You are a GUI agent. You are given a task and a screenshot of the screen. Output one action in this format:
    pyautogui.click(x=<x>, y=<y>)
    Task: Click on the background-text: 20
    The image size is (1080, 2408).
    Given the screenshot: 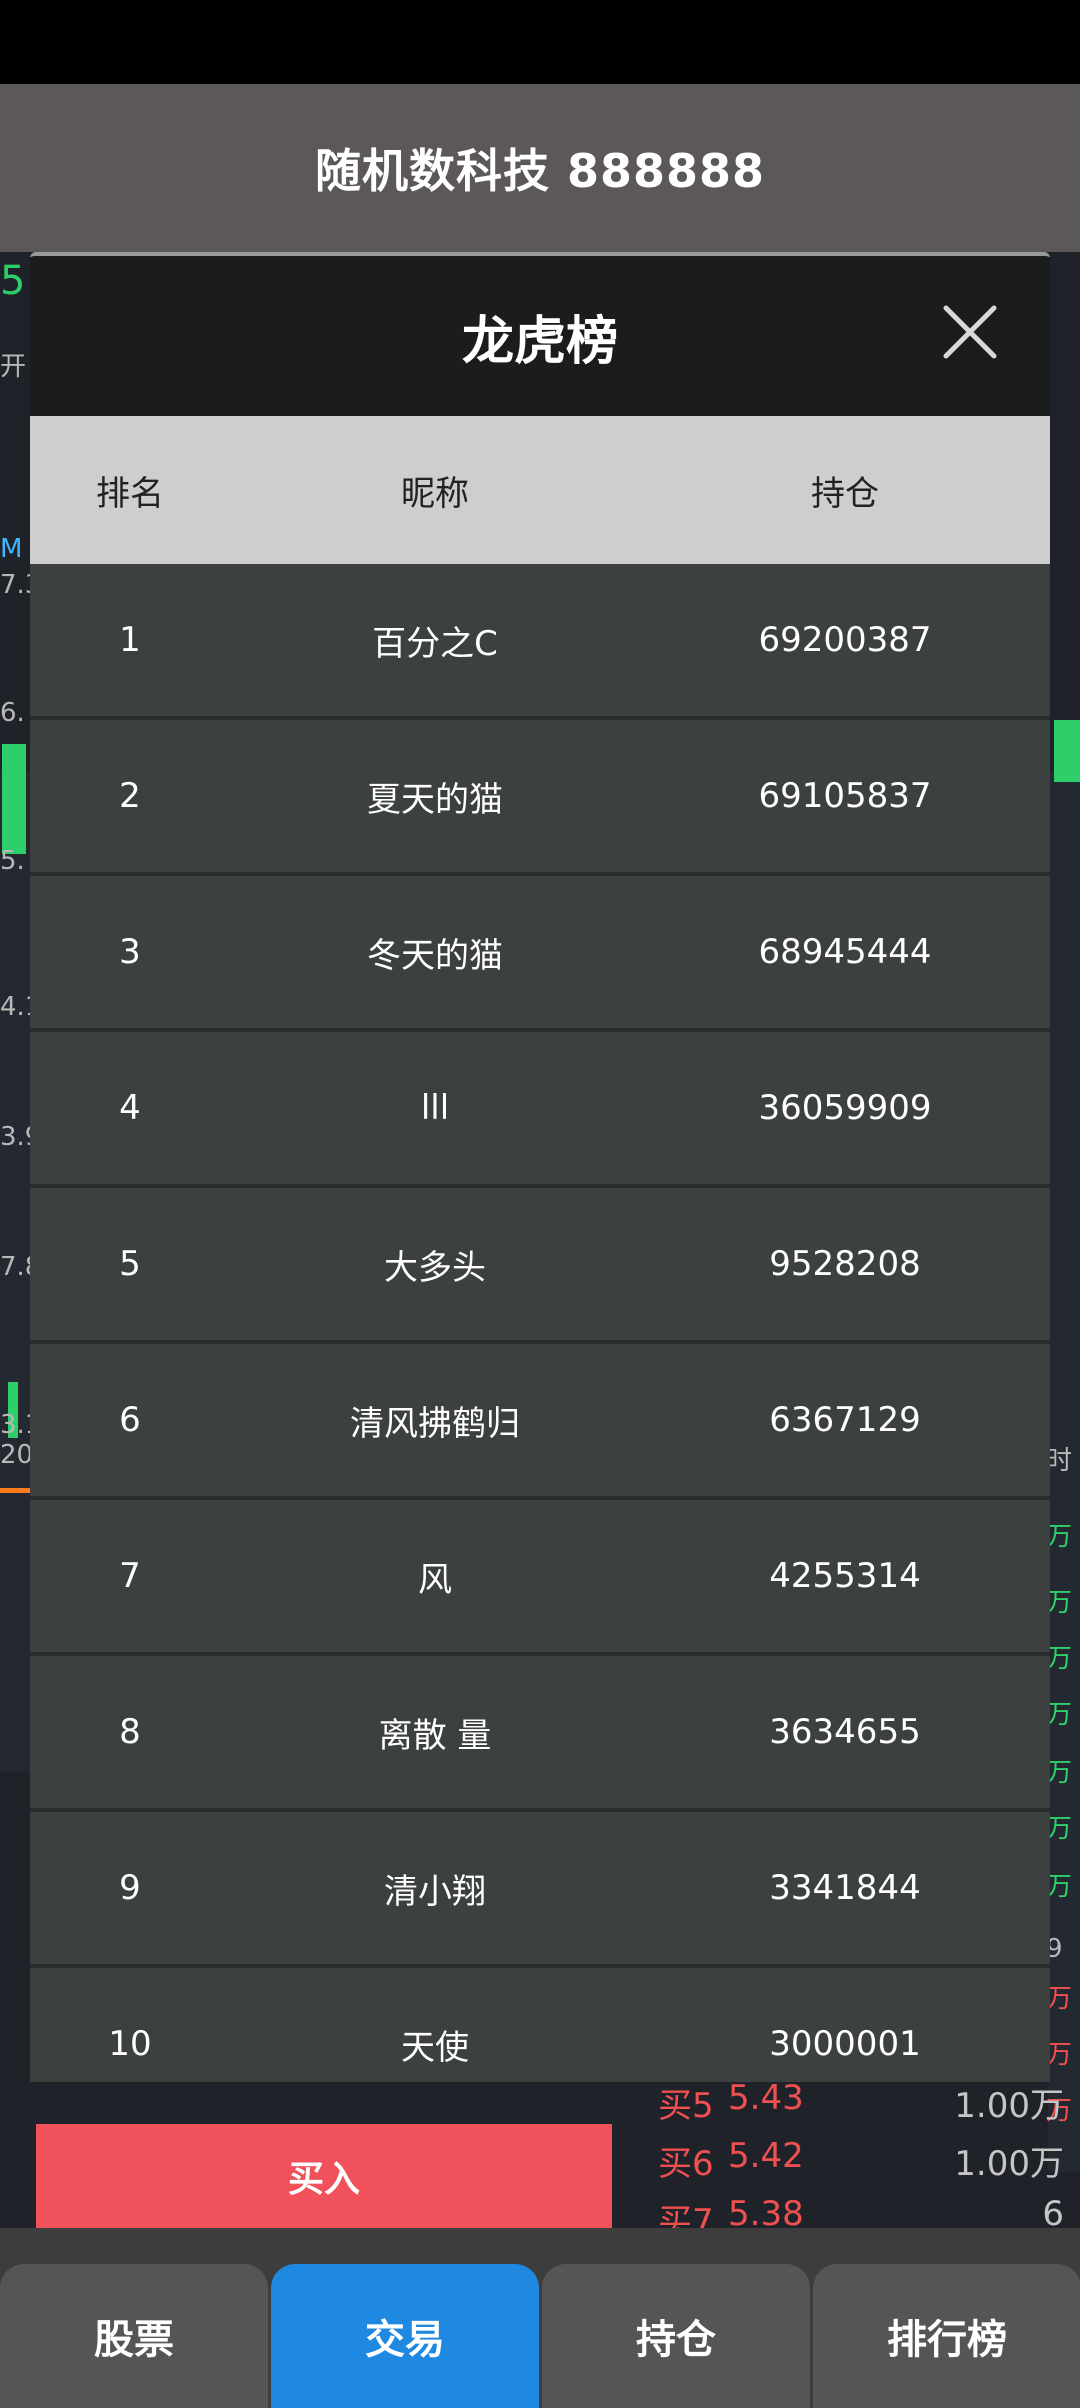 What is the action you would take?
    pyautogui.click(x=17, y=1455)
    